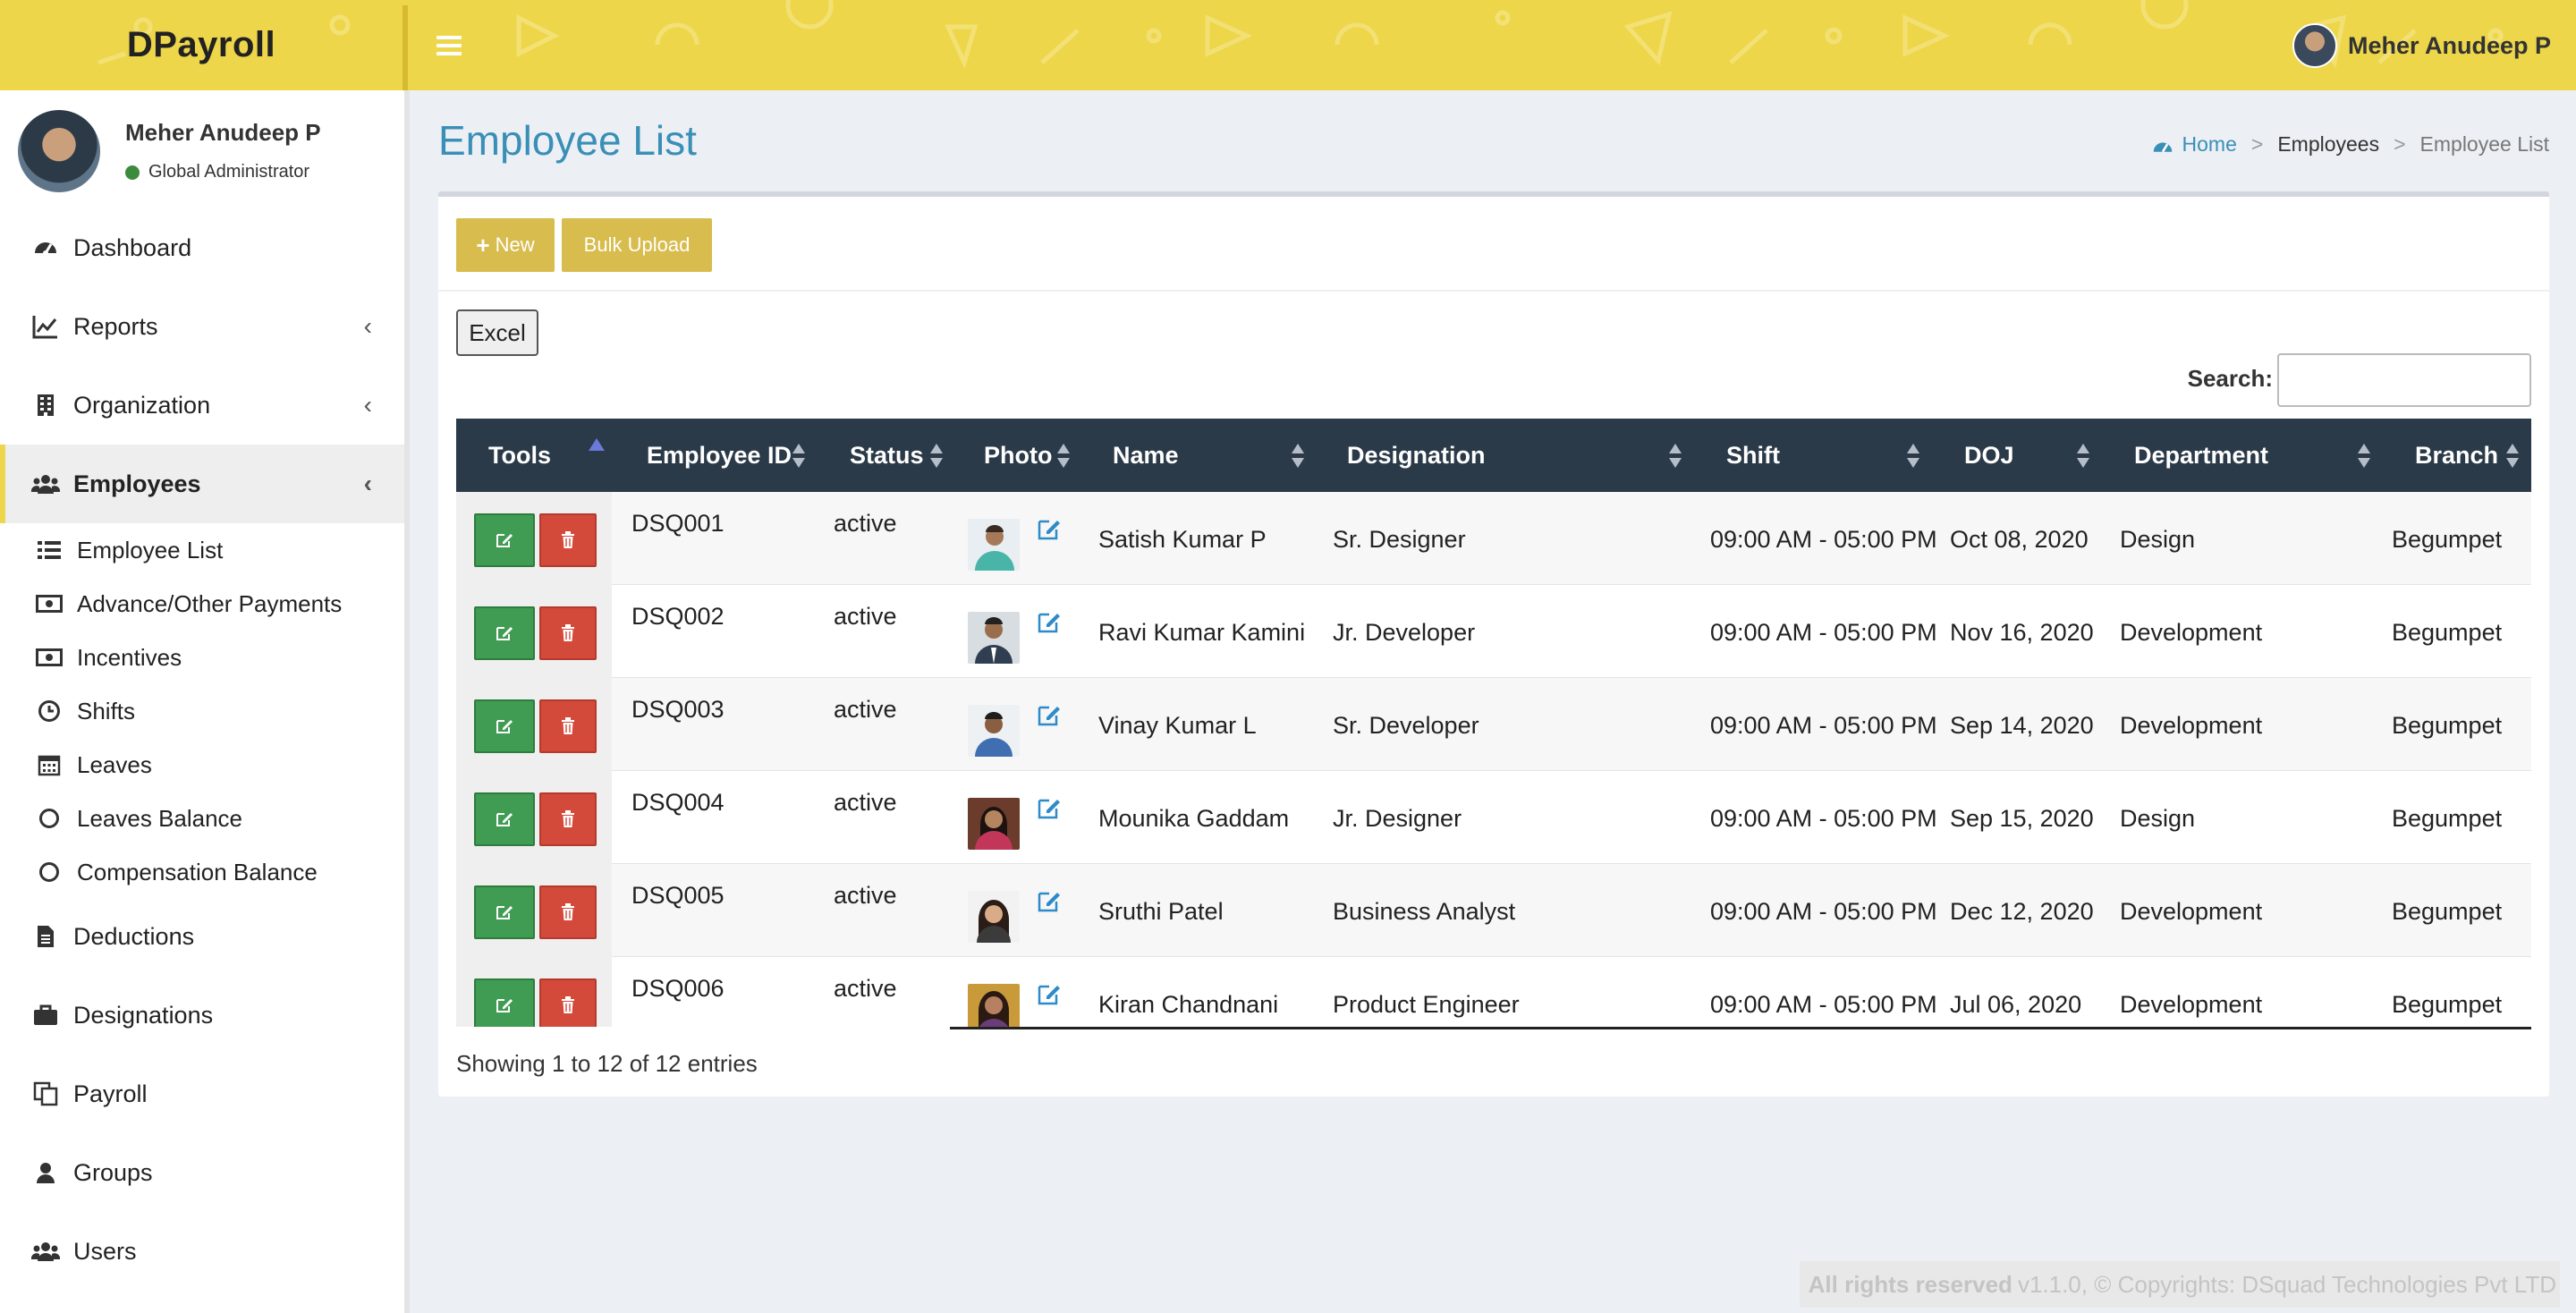  What do you see at coordinates (202, 1015) in the screenshot?
I see `sidebar-item-designations: Designations` at bounding box center [202, 1015].